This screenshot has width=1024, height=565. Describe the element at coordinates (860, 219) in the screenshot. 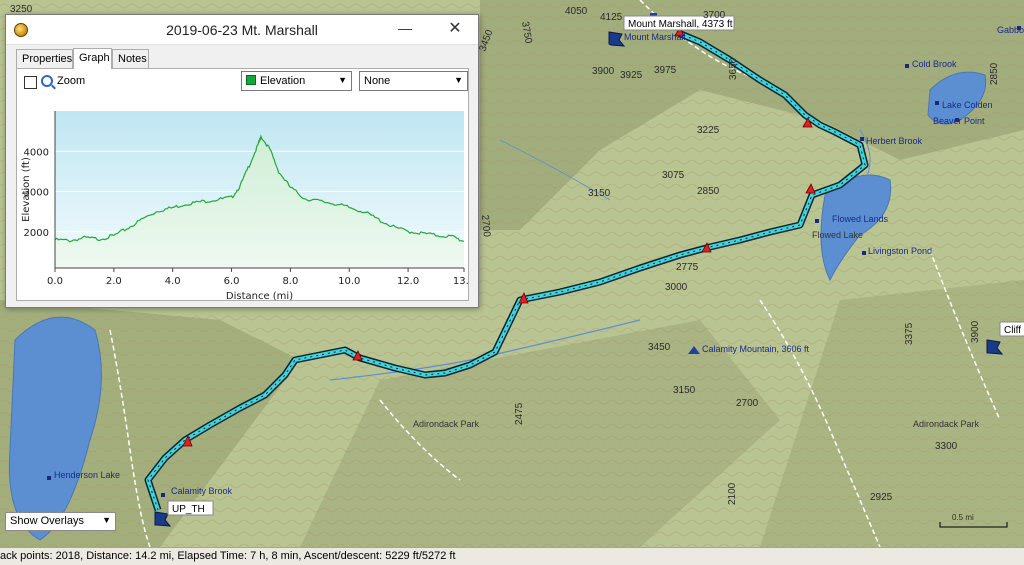

I see `map-label: Flowed Lands` at that location.